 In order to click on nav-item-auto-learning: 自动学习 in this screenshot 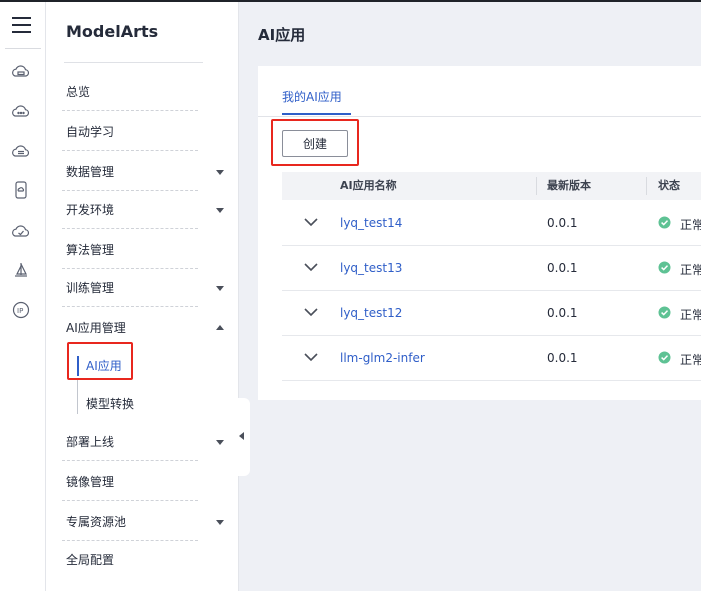, I will do `click(130, 132)`.